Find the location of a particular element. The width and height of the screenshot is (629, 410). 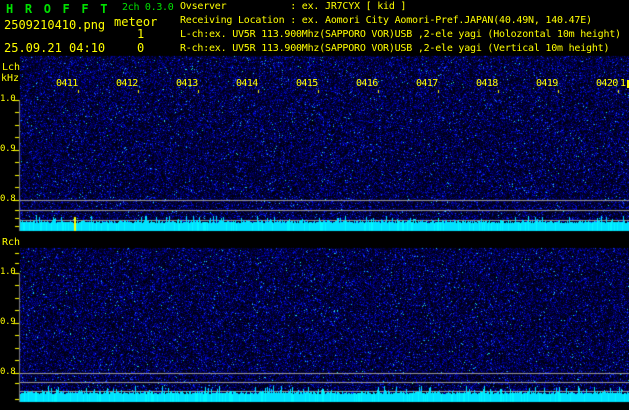

time-label: 0415 is located at coordinates (307, 83).